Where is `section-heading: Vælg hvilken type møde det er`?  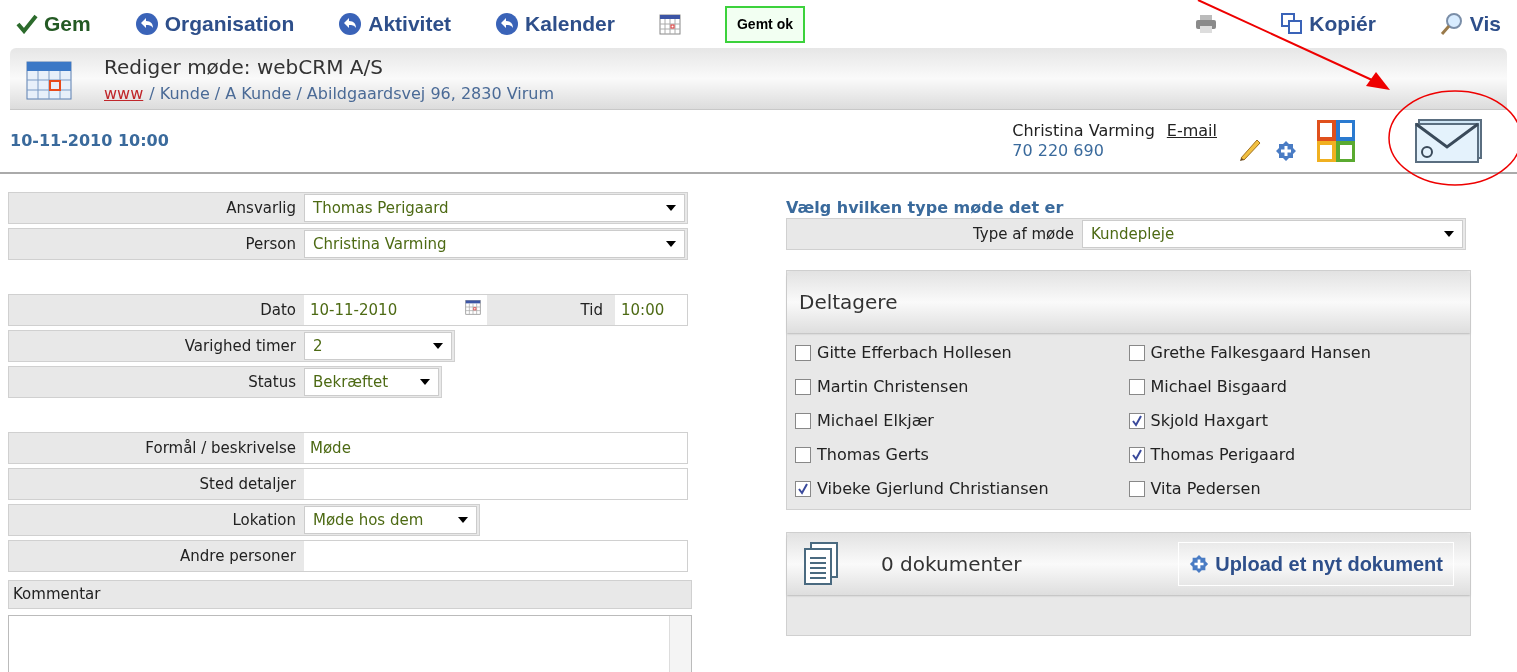
section-heading: Vælg hvilken type møde det er is located at coordinates (925, 208).